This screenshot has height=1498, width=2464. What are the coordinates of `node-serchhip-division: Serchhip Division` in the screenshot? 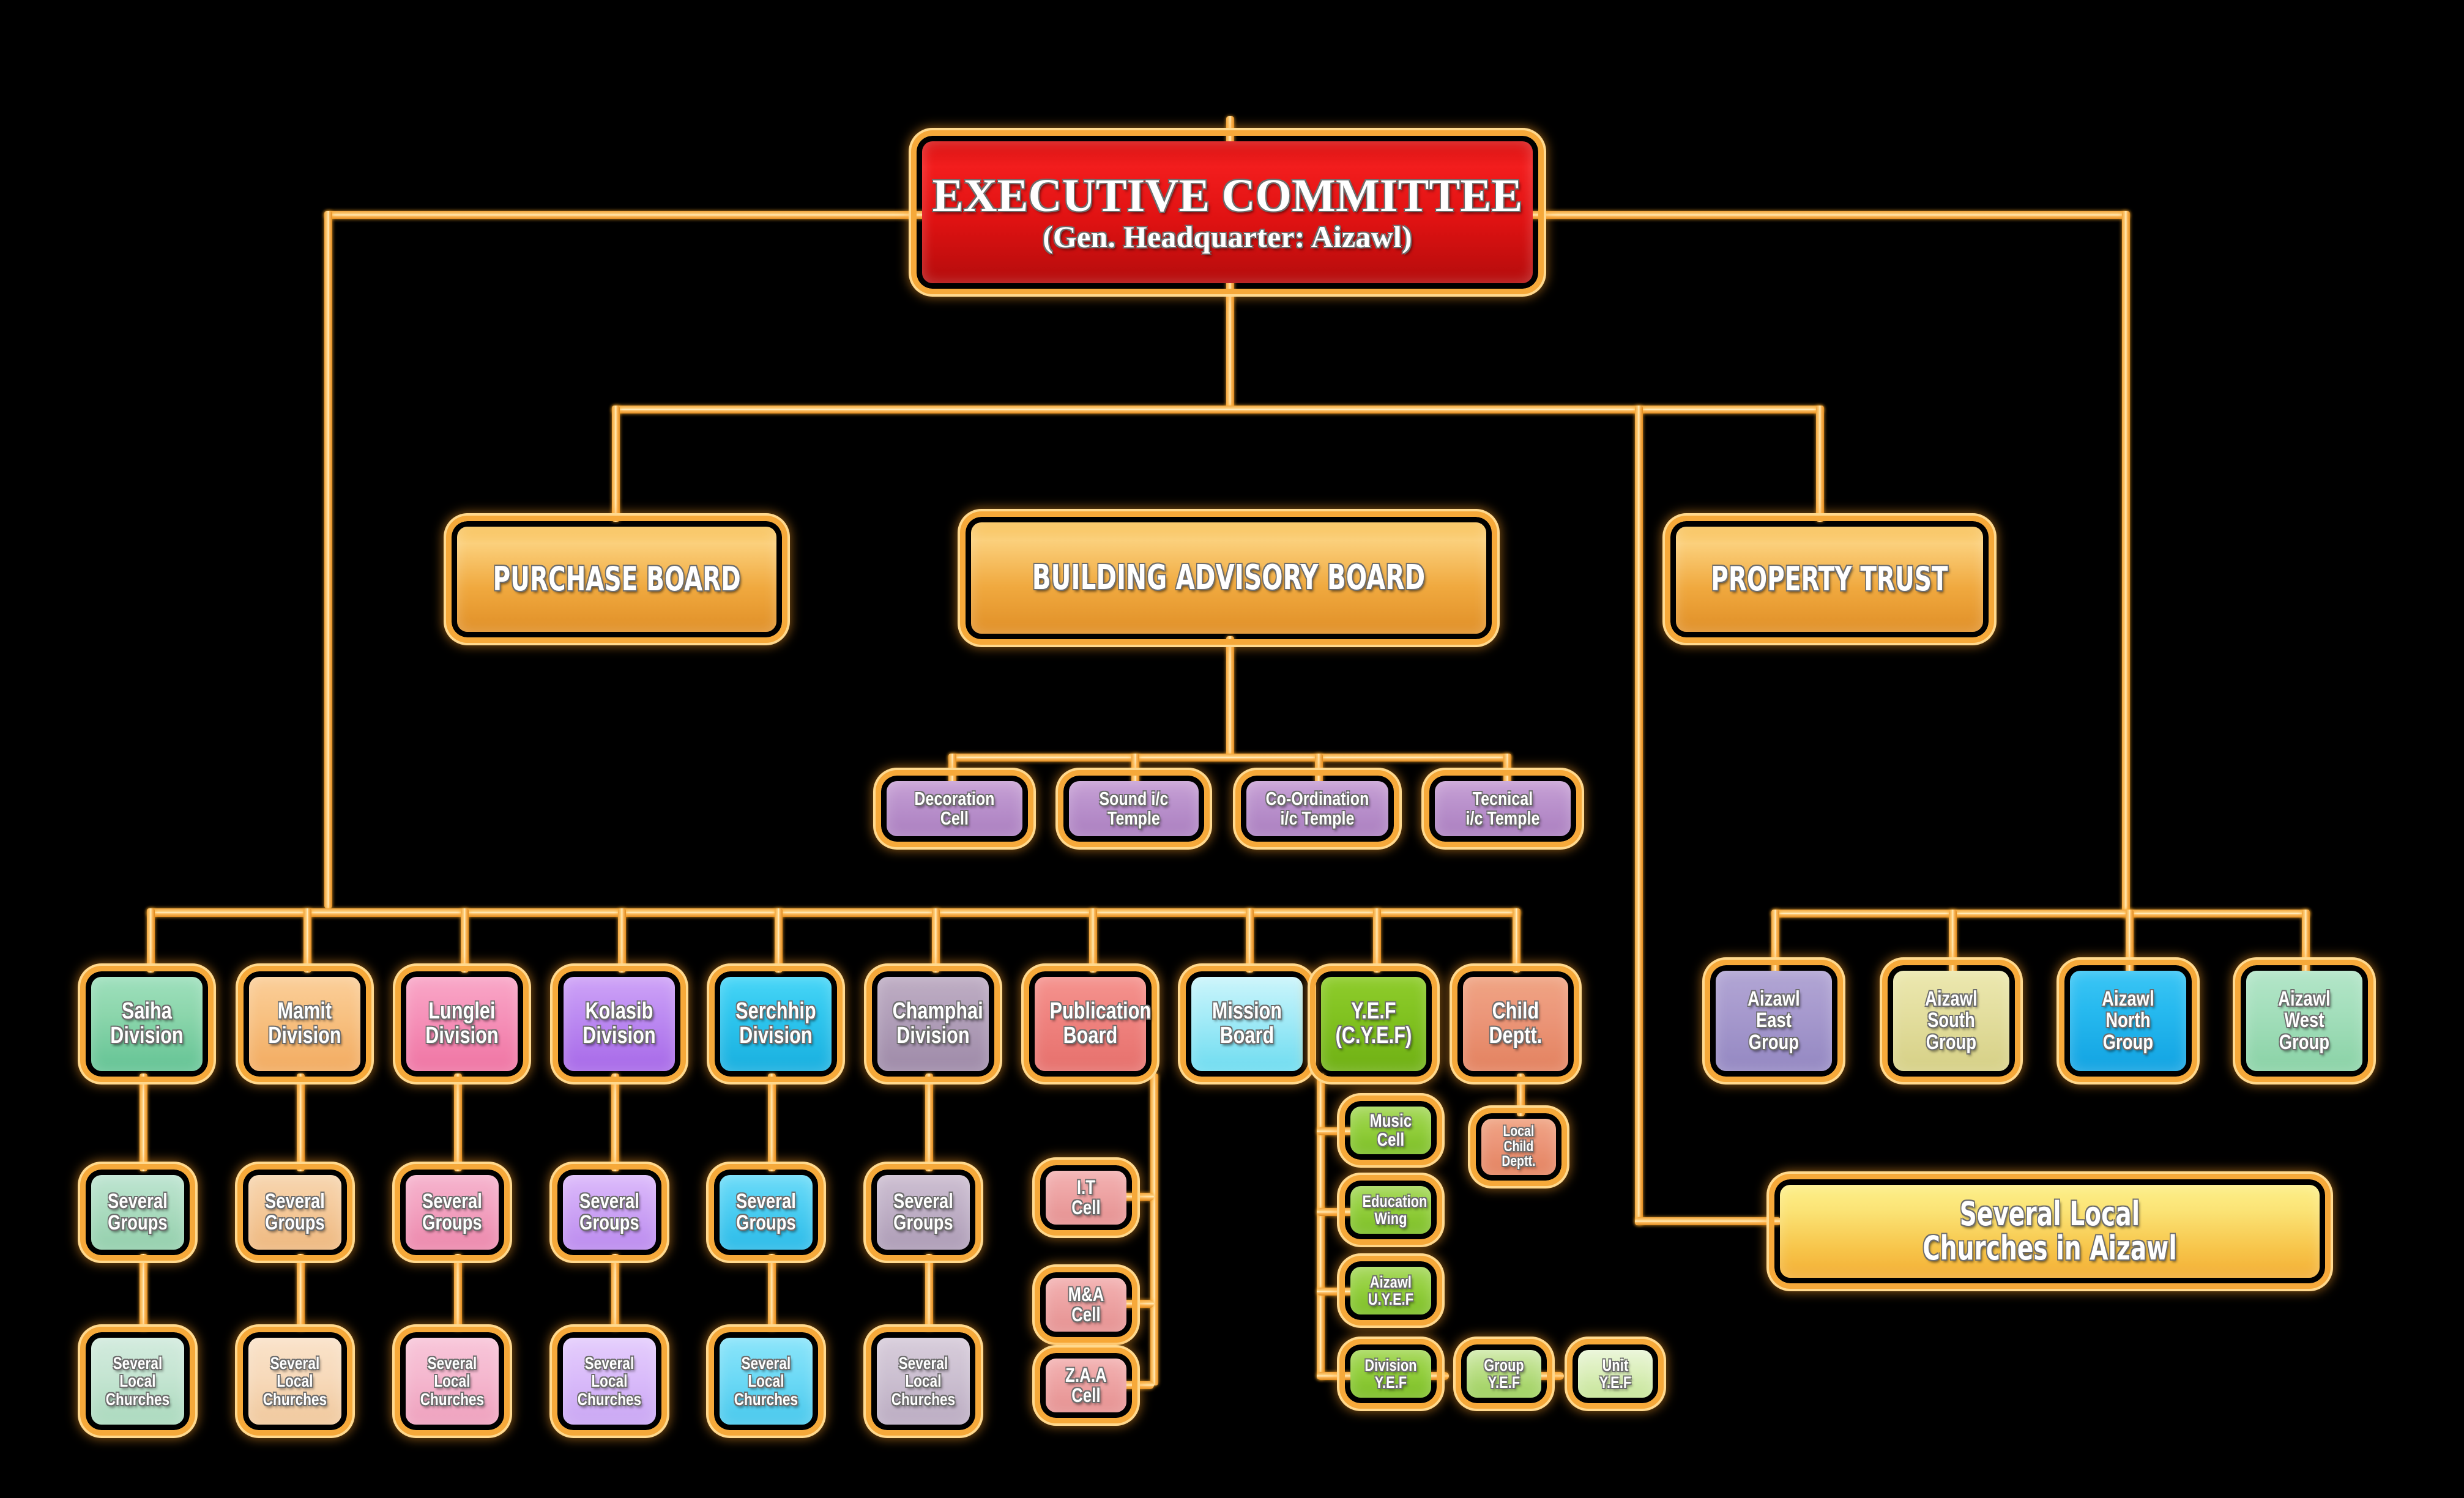 It's located at (776, 1024).